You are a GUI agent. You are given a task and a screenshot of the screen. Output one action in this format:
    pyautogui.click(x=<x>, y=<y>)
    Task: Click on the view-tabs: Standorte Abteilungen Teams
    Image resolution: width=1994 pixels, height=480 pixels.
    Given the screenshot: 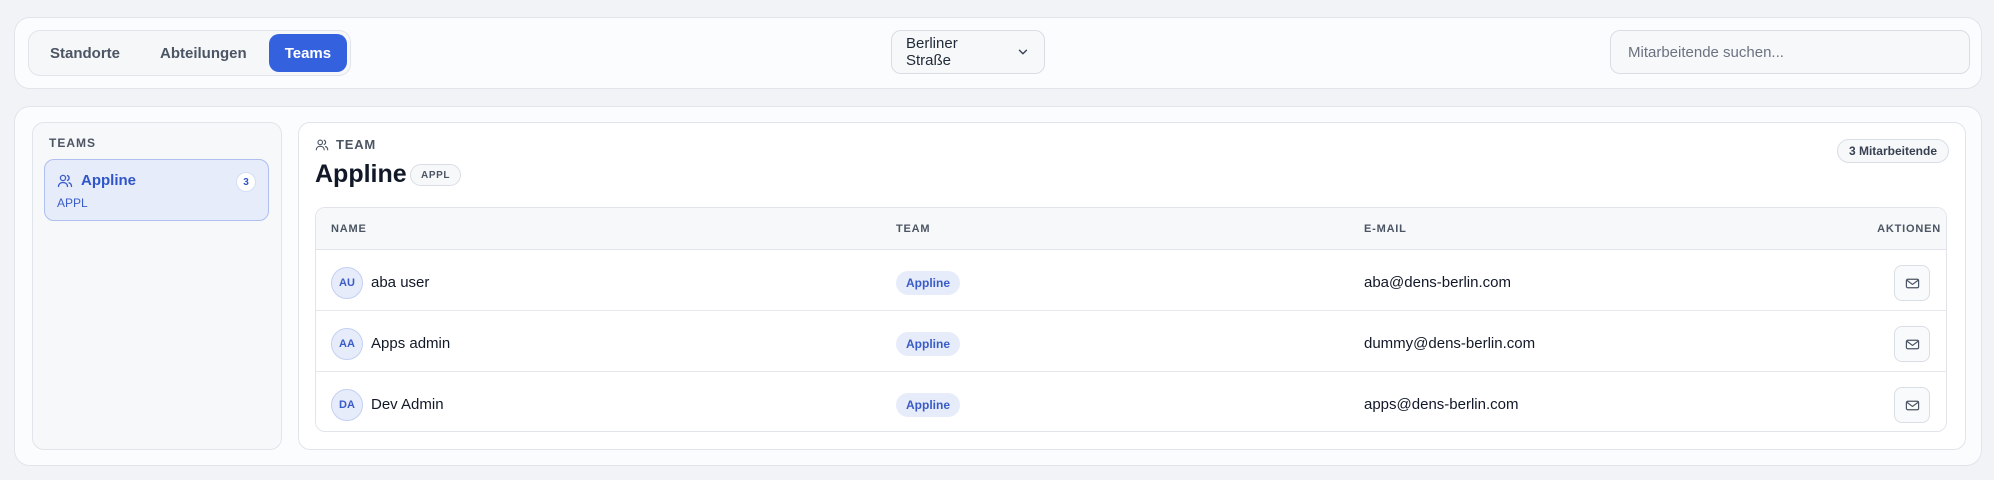 What is the action you would take?
    pyautogui.click(x=190, y=53)
    